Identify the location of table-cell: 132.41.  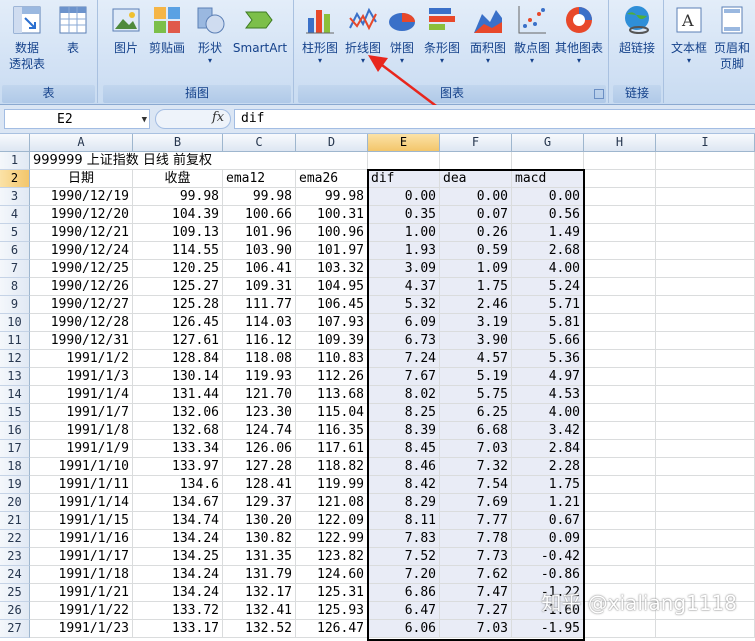
(259, 611).